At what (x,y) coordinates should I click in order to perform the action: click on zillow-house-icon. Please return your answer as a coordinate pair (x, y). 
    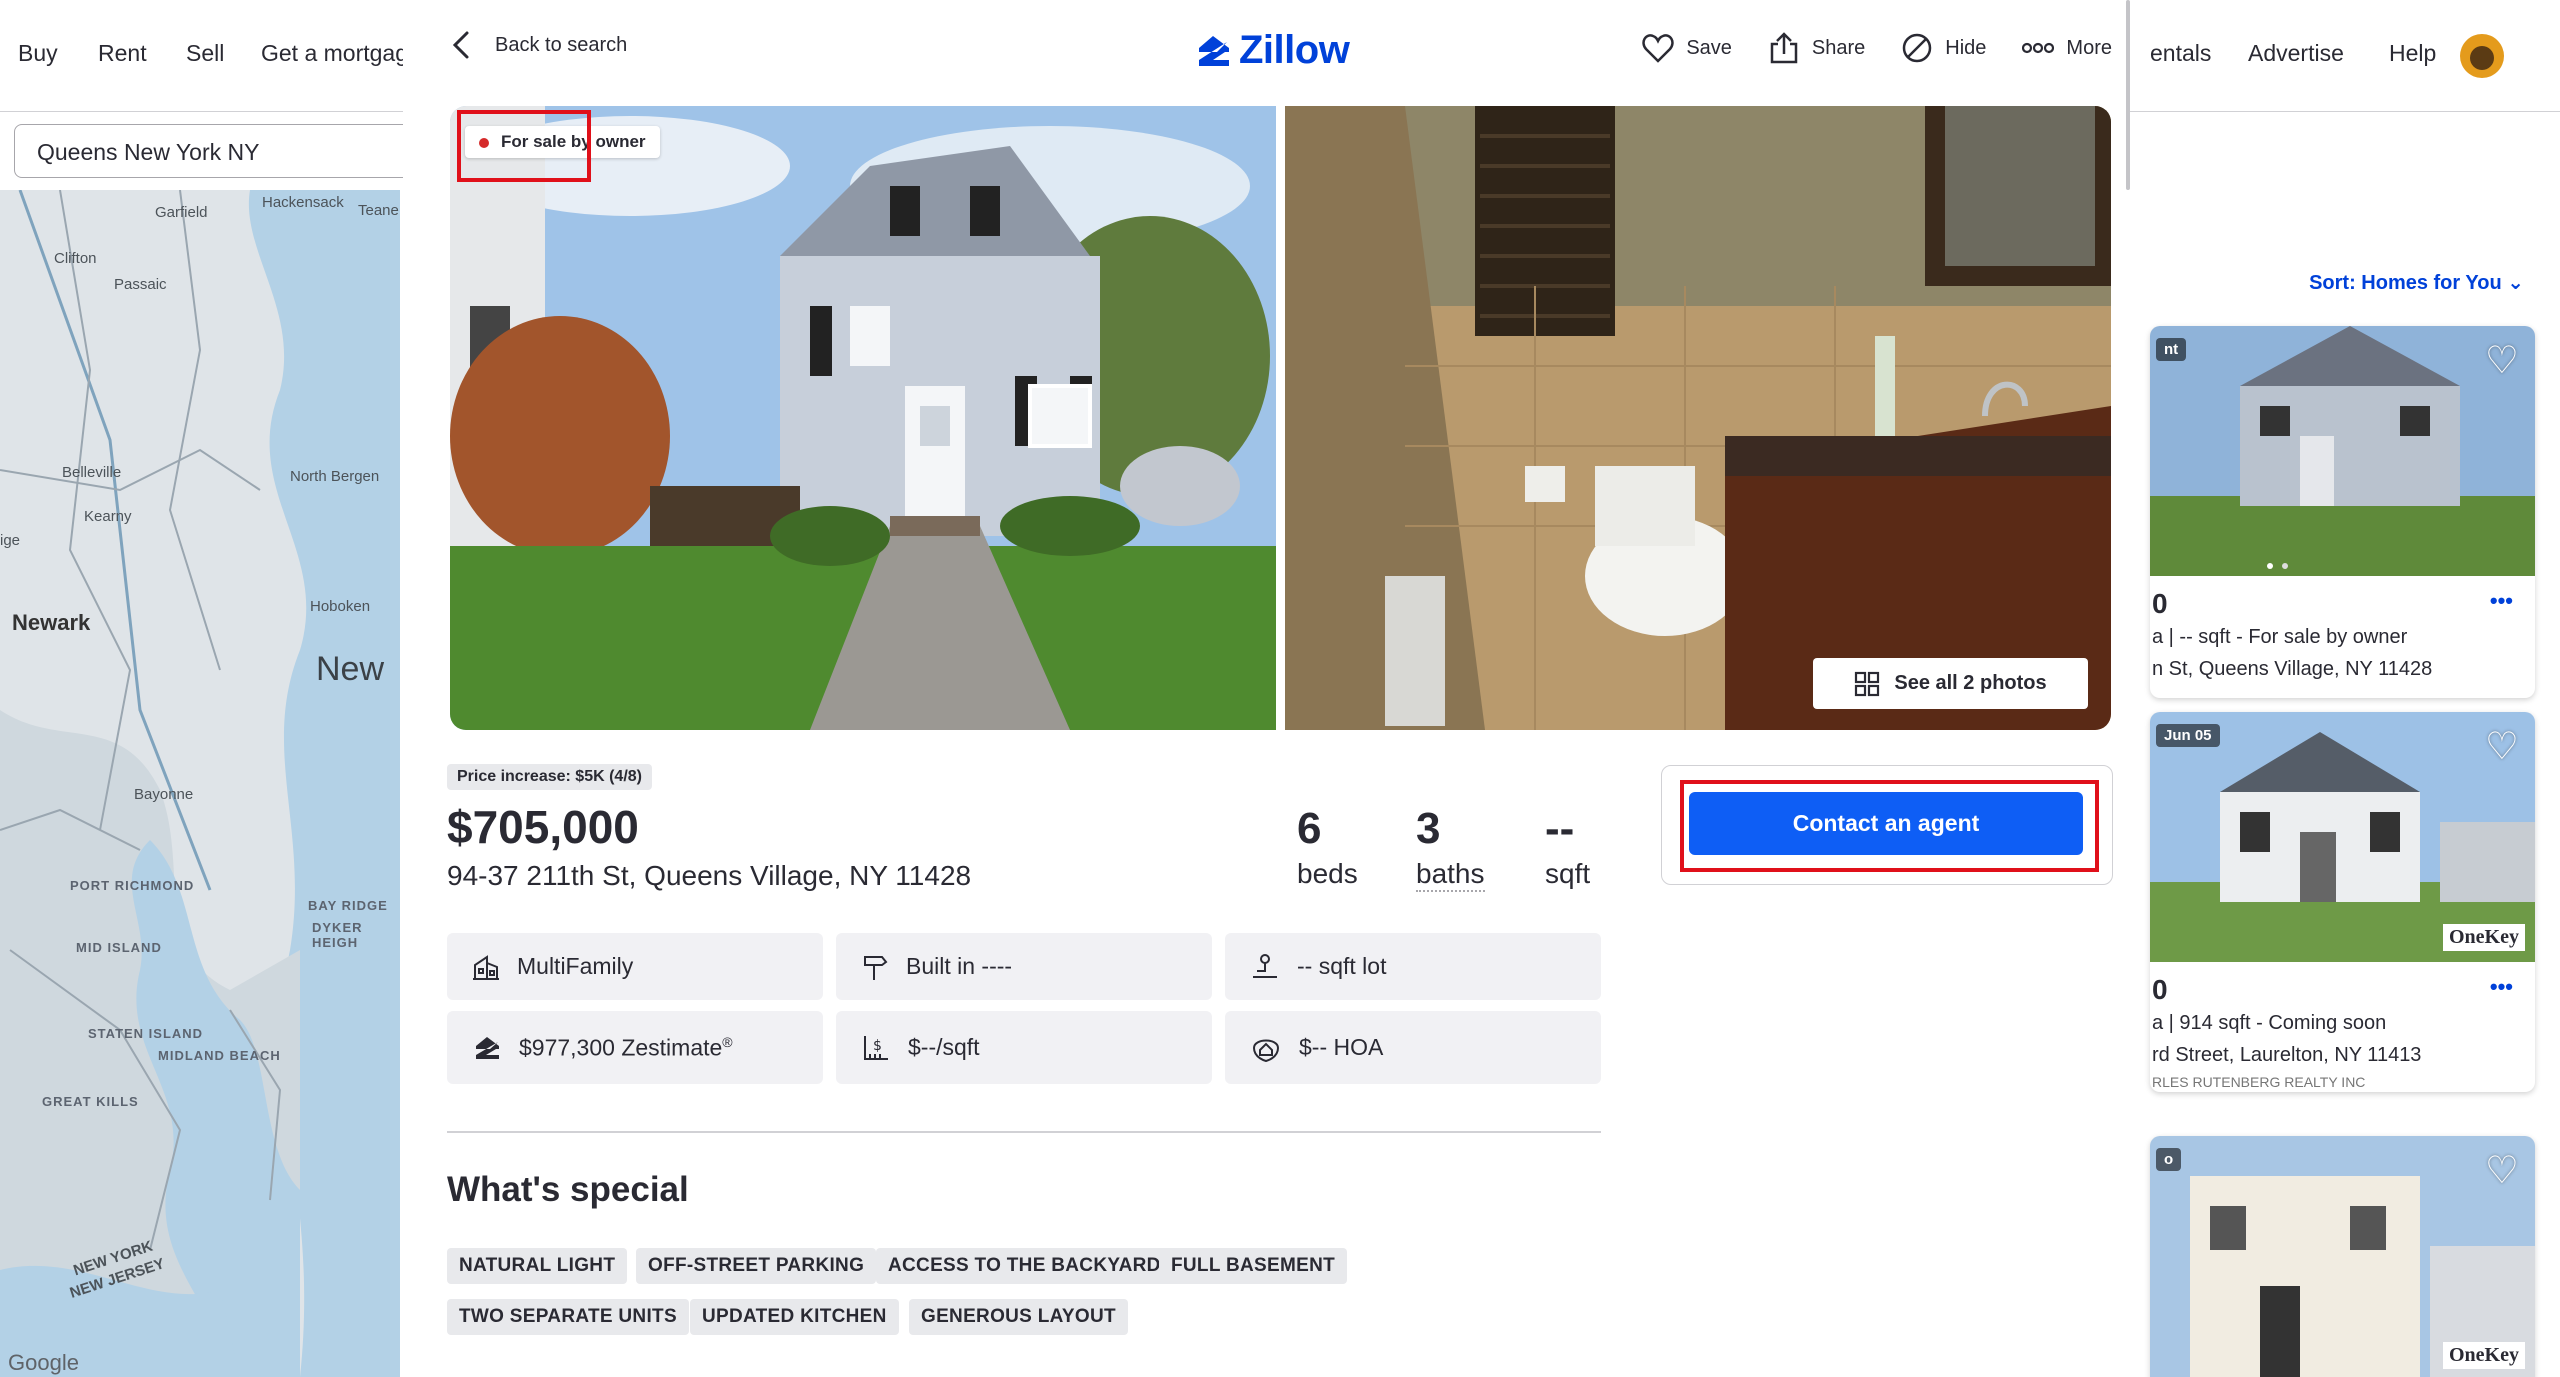
    Looking at the image, I should click on (487, 1047).